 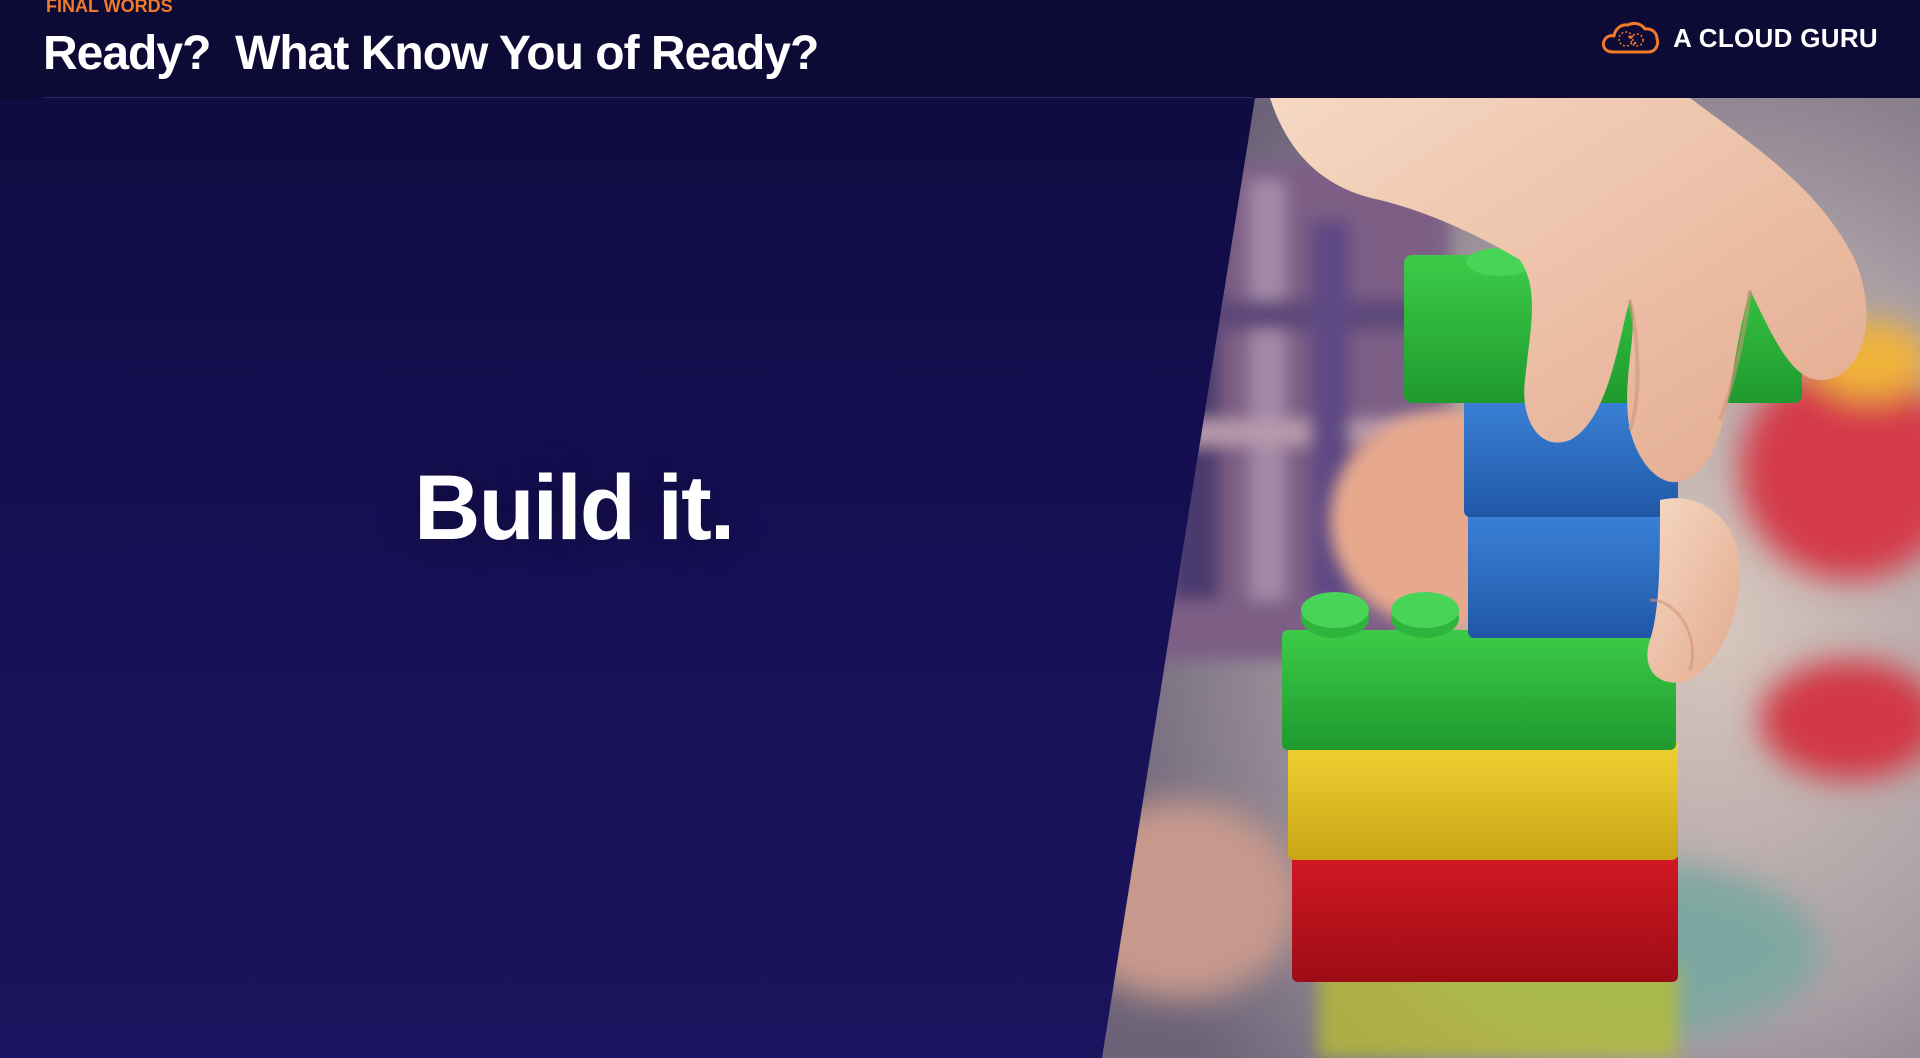 What do you see at coordinates (1775, 37) in the screenshot?
I see `brand-name: A CLOUD GURU` at bounding box center [1775, 37].